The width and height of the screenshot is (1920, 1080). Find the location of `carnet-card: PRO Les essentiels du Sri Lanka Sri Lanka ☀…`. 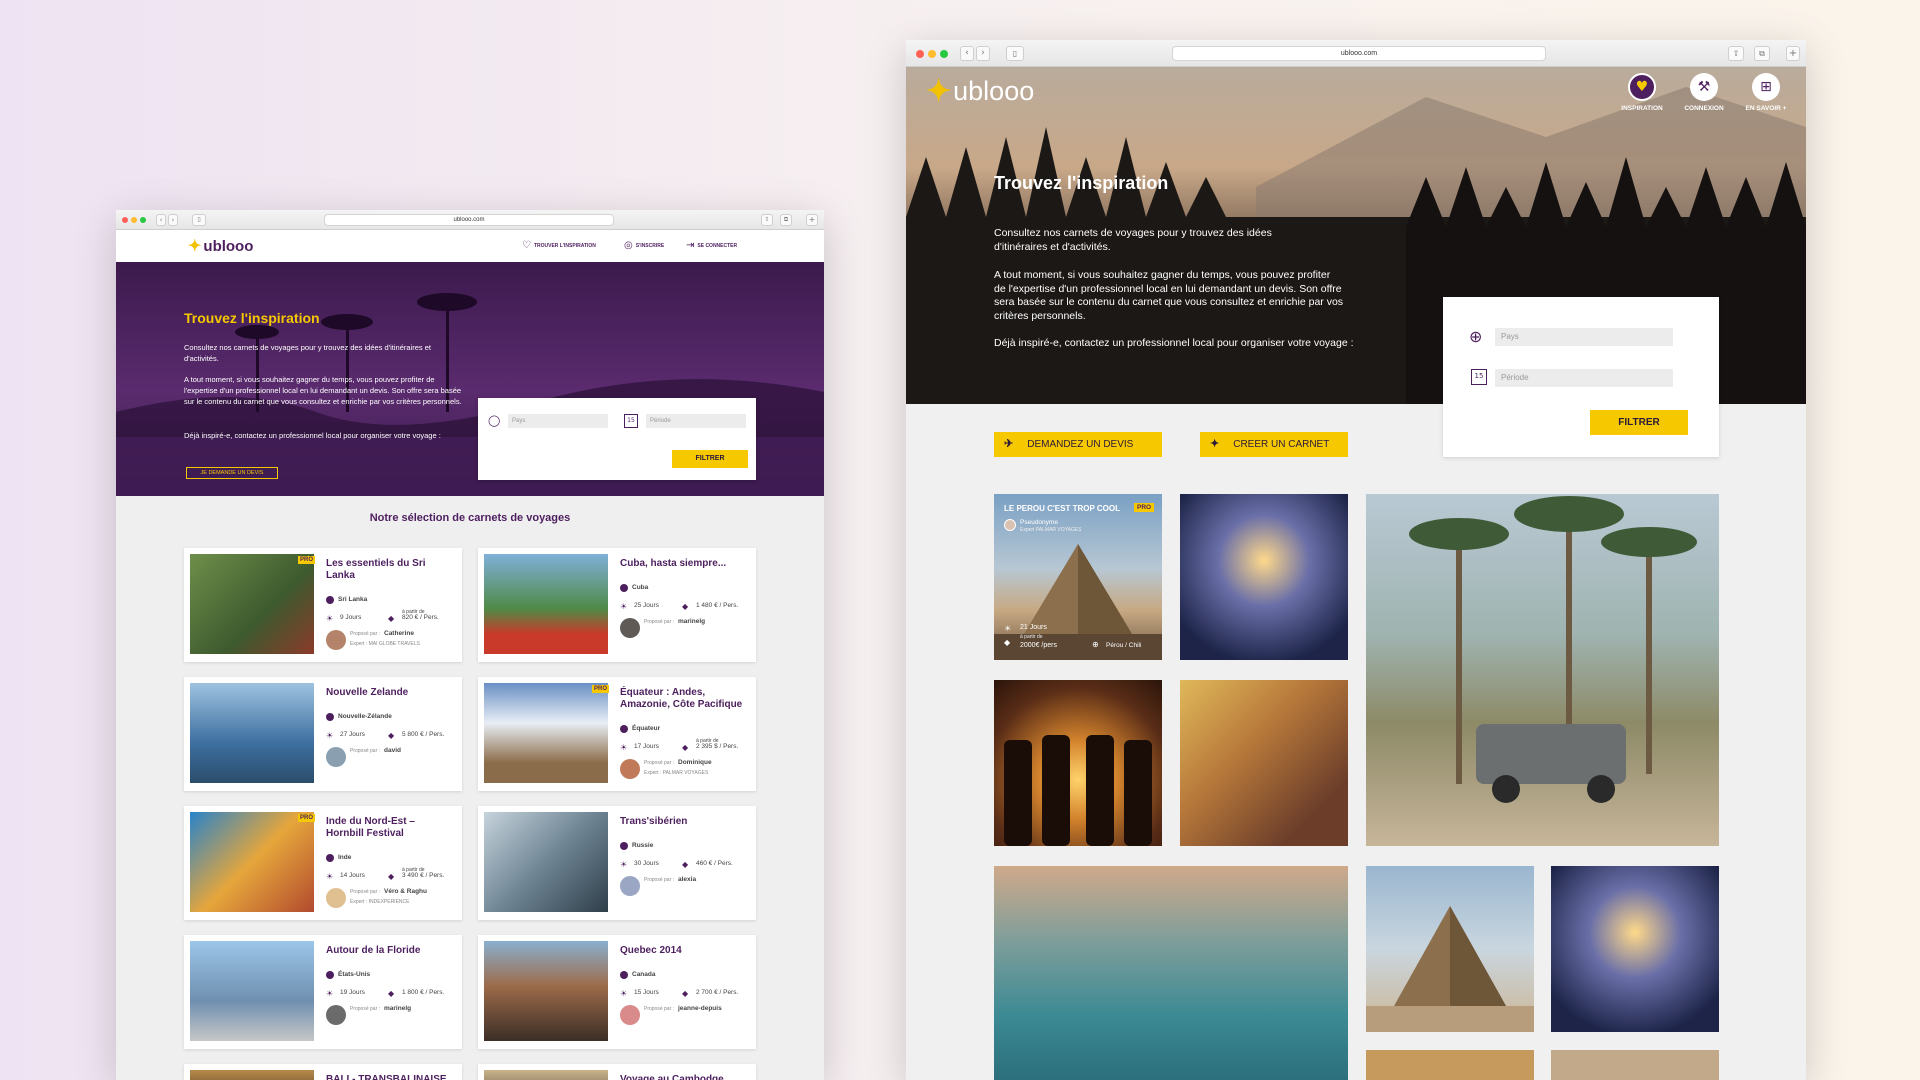

carnet-card: PRO Les essentiels du Sri Lanka Sri Lanka ☀… is located at coordinates (323, 605).